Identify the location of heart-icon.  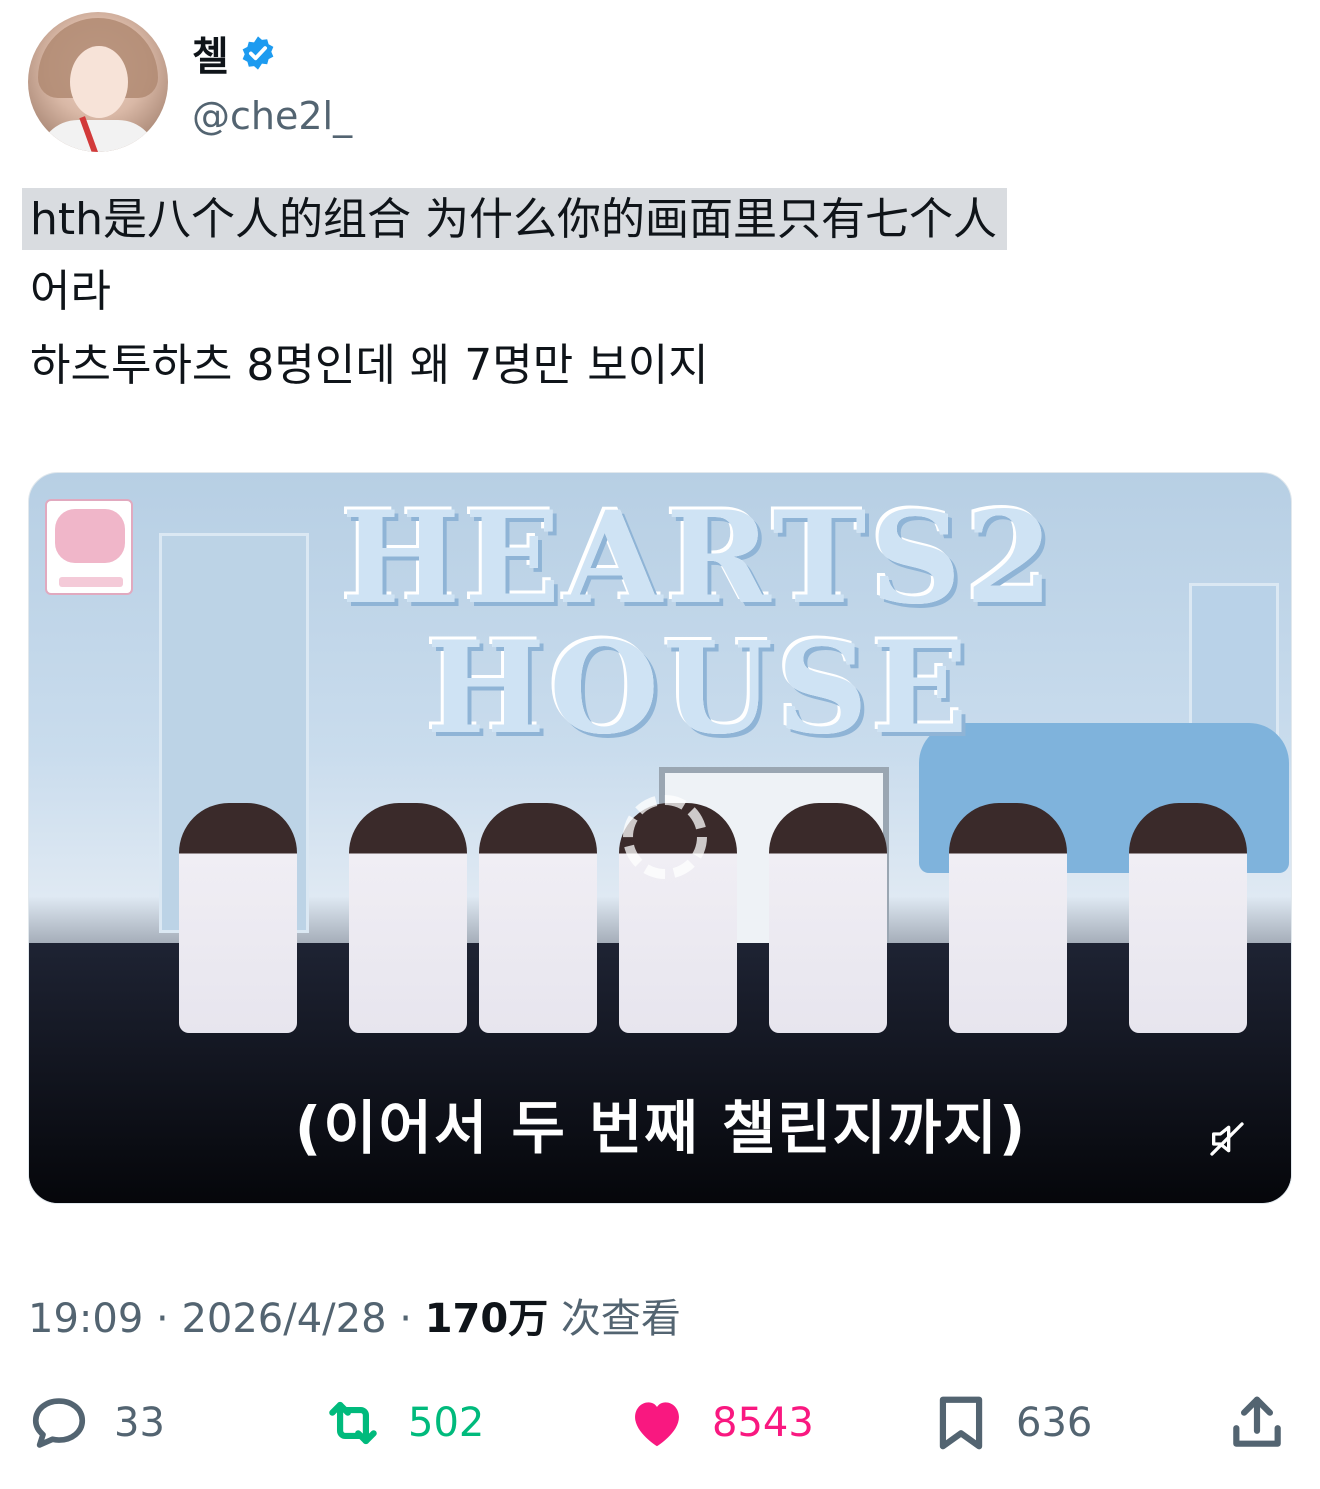
(657, 1424).